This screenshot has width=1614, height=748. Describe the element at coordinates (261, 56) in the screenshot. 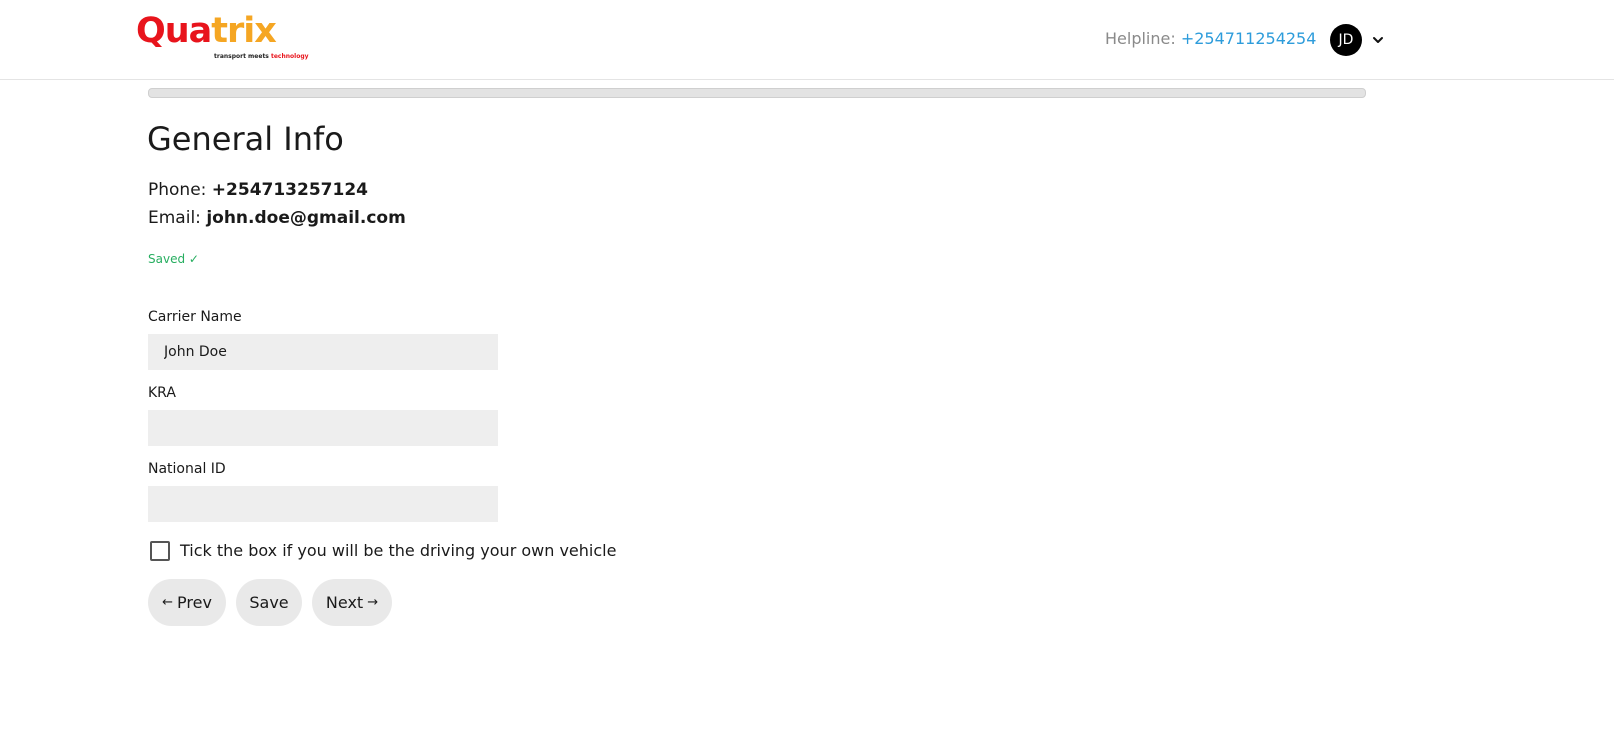

I see `logo-tagline: transport meets technology` at that location.